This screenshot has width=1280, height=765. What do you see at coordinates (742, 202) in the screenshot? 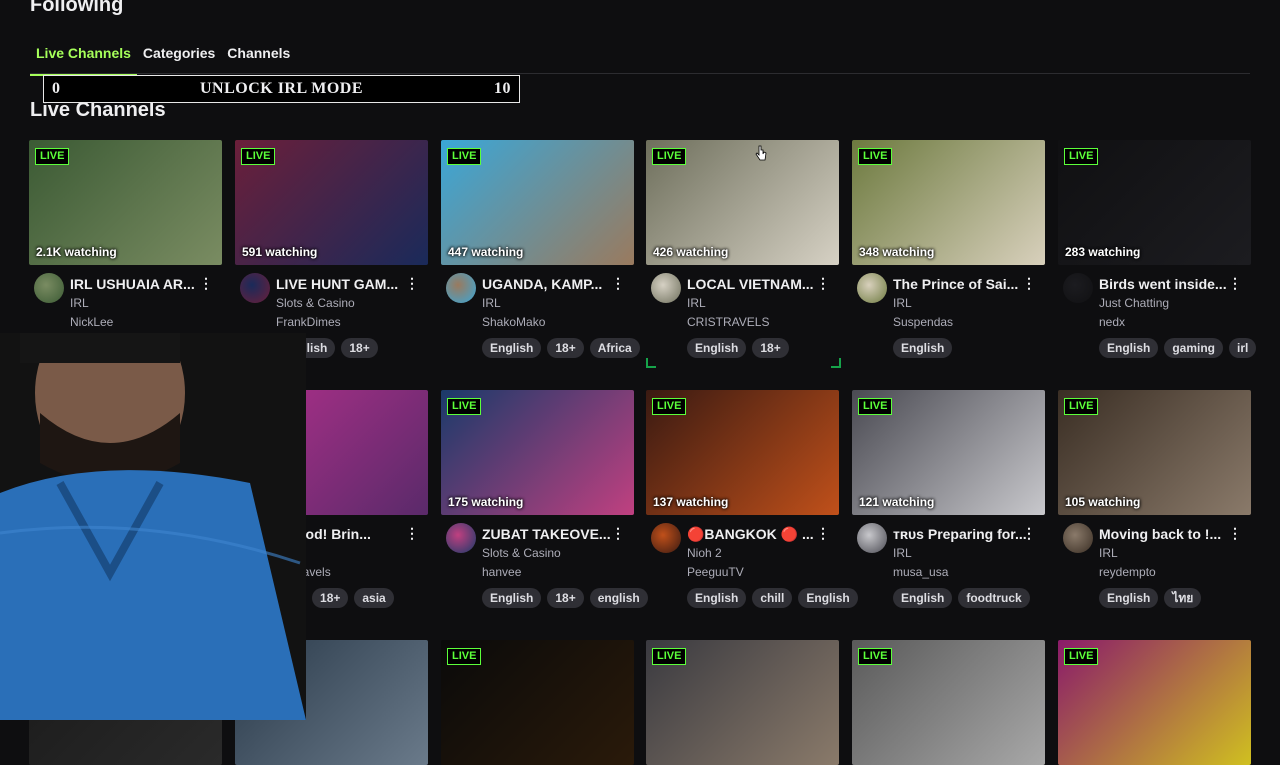
I see `stream-thumbnail: LIVE 426 watching` at bounding box center [742, 202].